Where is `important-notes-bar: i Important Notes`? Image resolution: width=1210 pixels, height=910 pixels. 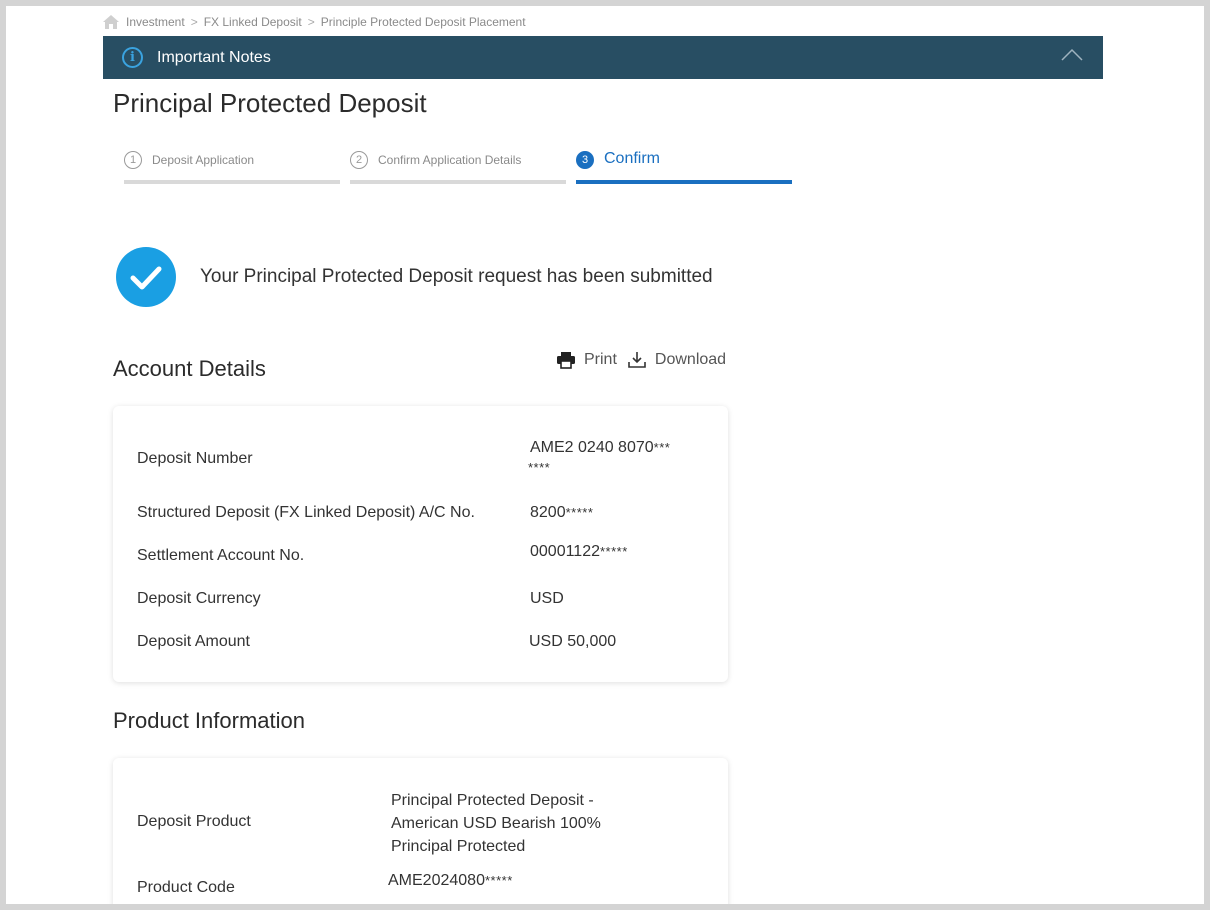 important-notes-bar: i Important Notes is located at coordinates (603, 57).